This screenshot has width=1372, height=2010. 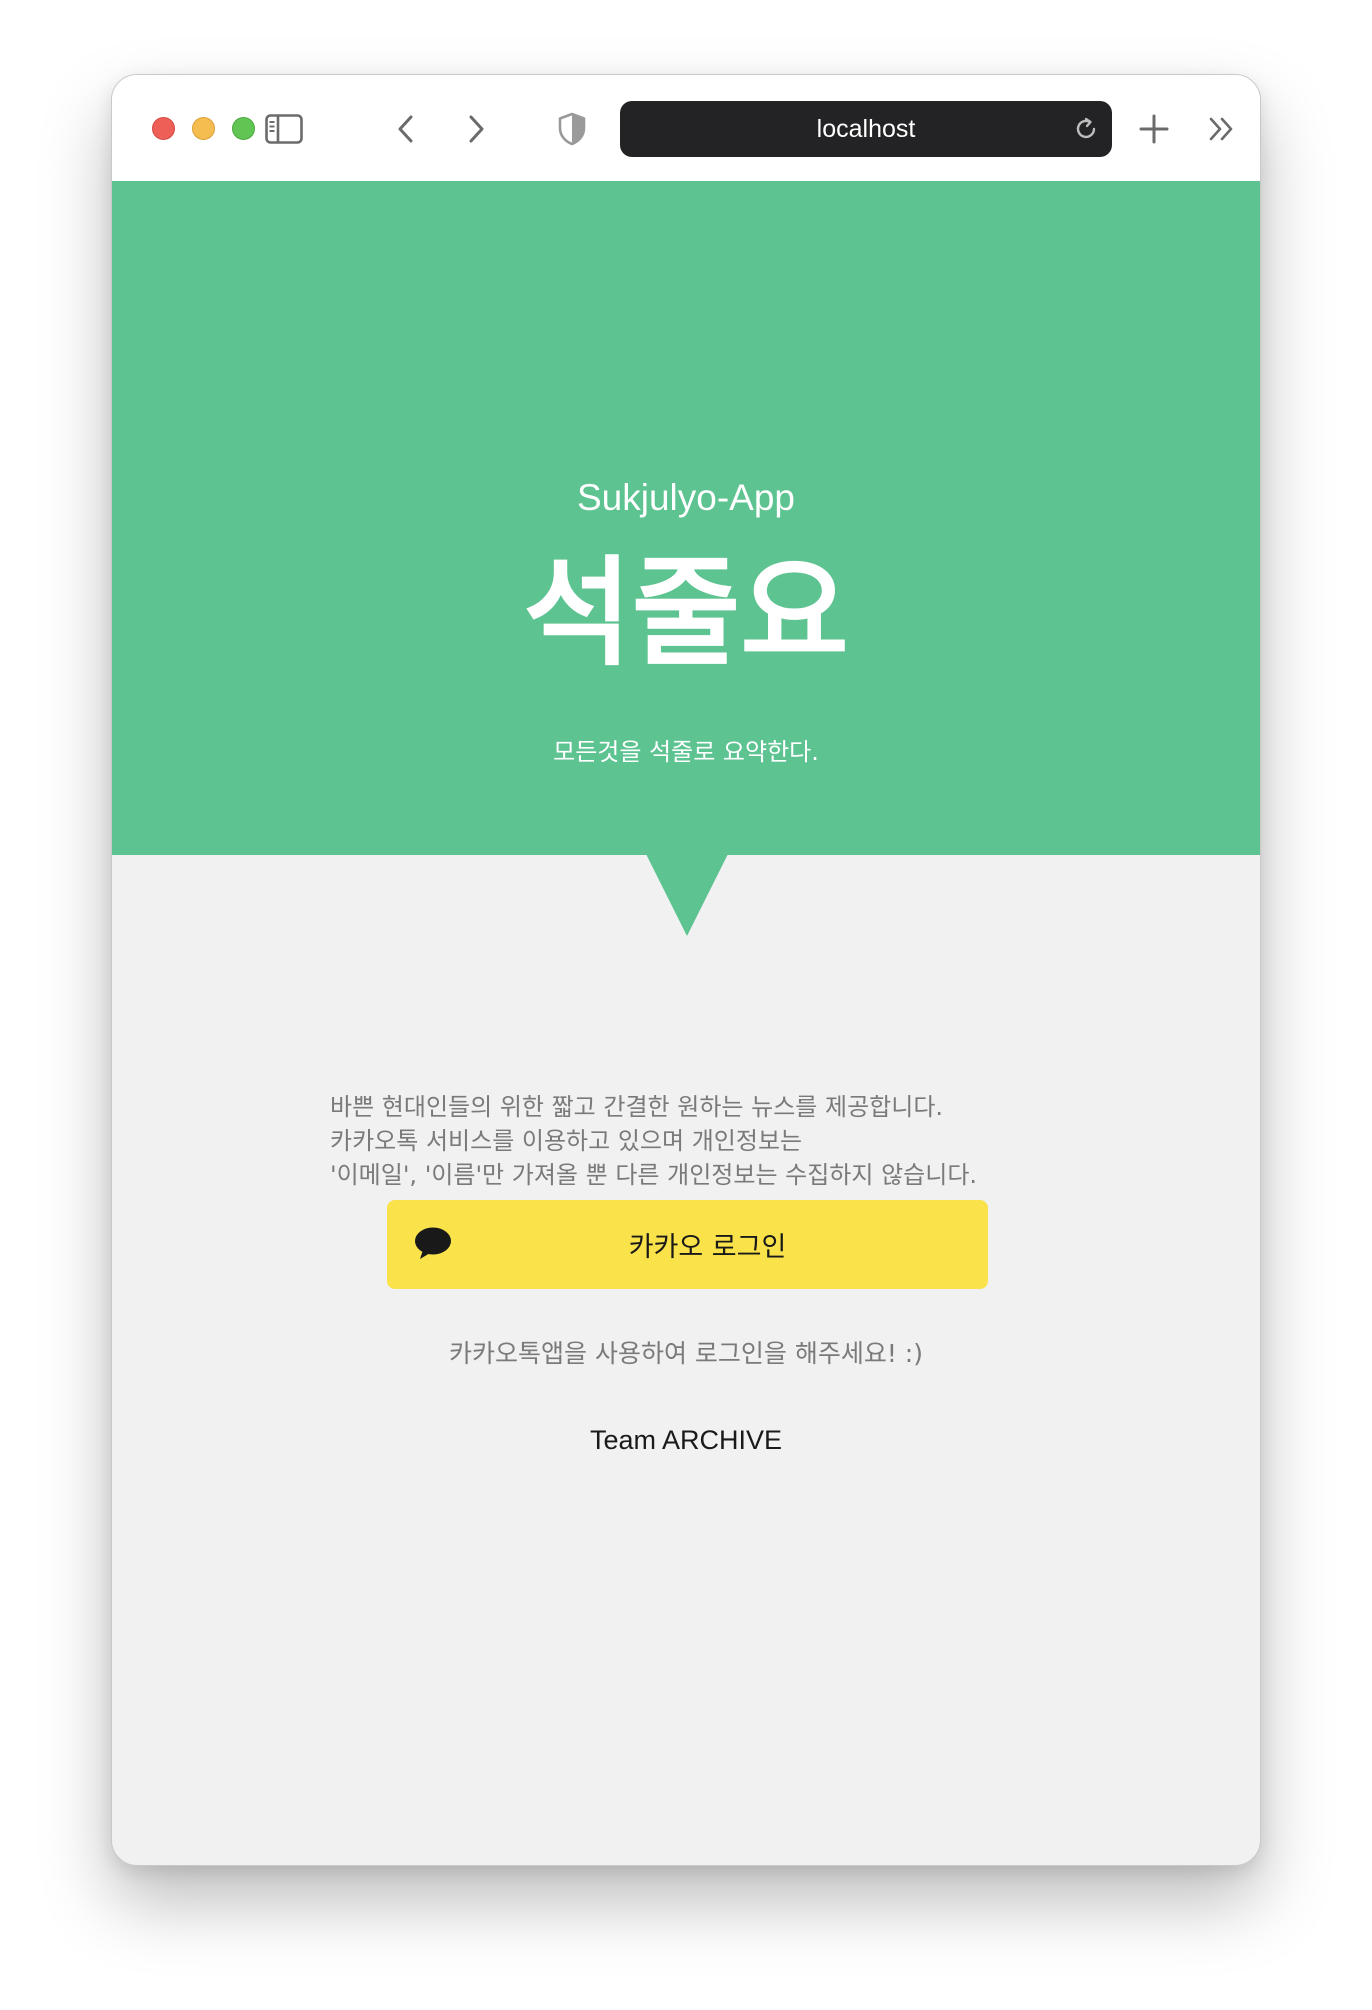 What do you see at coordinates (707, 1247) in the screenshot?
I see `kakao-login-label: 카카오 로그인` at bounding box center [707, 1247].